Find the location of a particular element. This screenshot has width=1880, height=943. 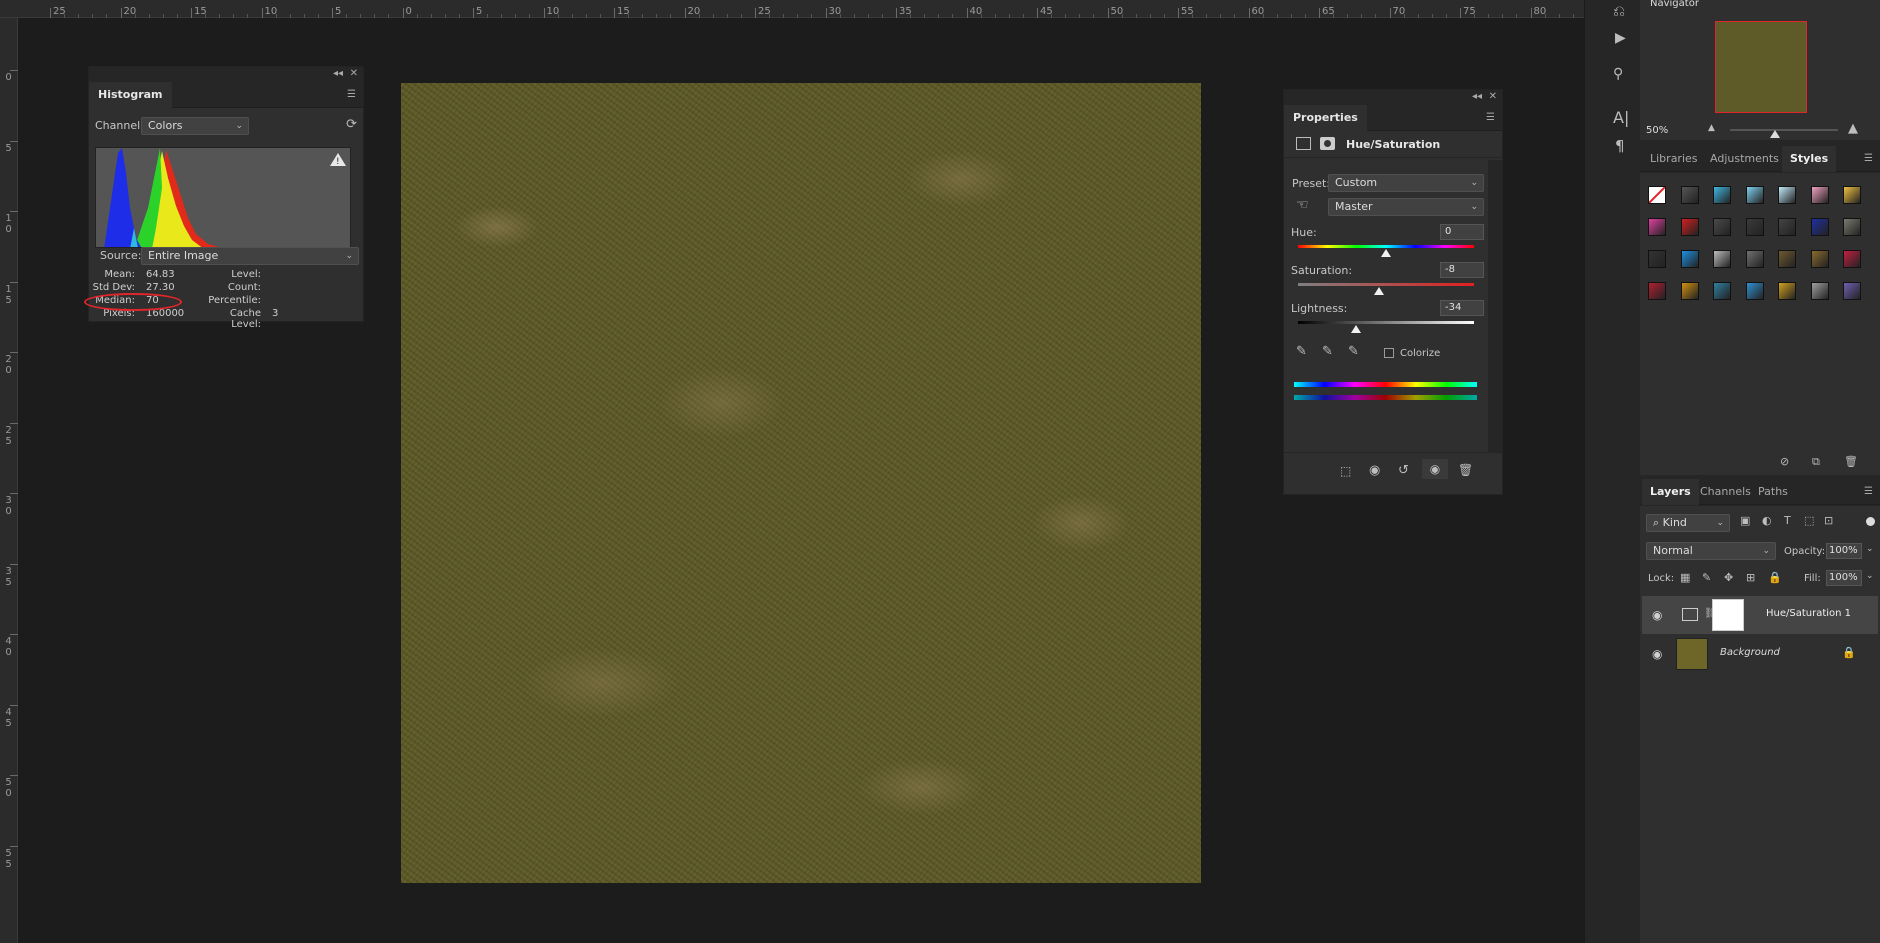

actions-play-icon: ▶ is located at coordinates (1620, 38).